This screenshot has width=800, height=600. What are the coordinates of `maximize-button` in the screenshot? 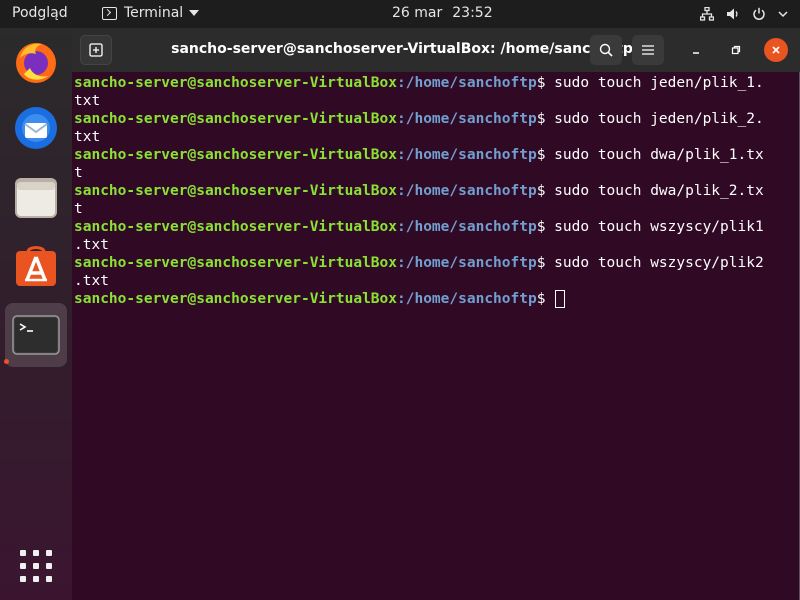 It's located at (736, 50).